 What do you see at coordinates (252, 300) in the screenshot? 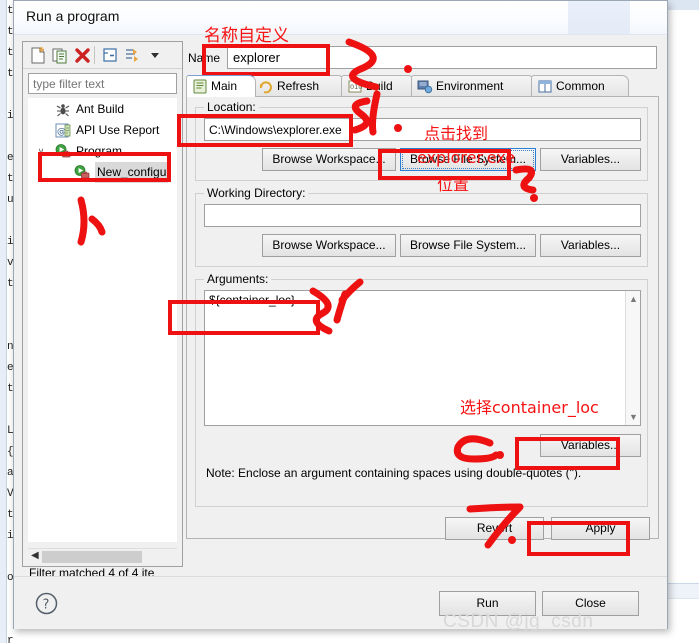
I see `arguments-value: ${container_loc}` at bounding box center [252, 300].